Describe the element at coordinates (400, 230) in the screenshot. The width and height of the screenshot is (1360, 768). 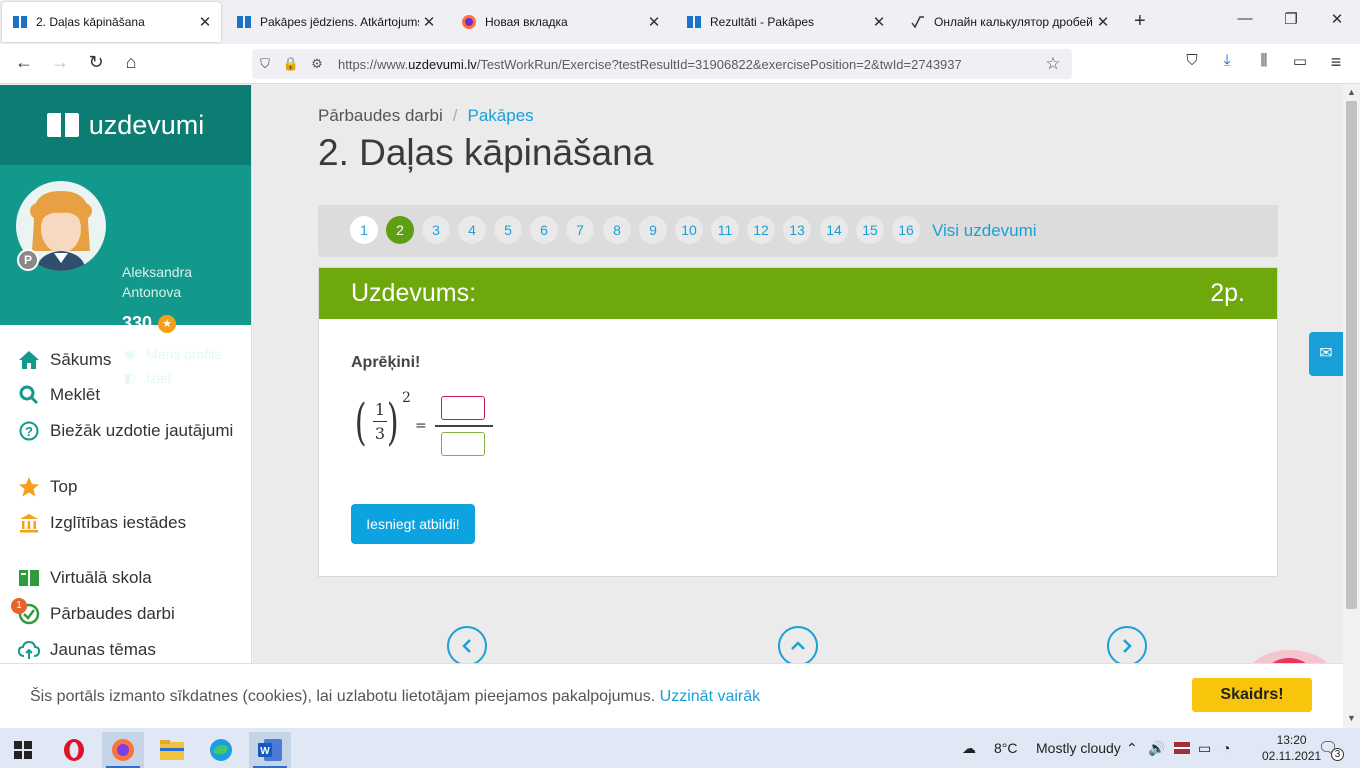
I see `pager-item-current: 2` at that location.